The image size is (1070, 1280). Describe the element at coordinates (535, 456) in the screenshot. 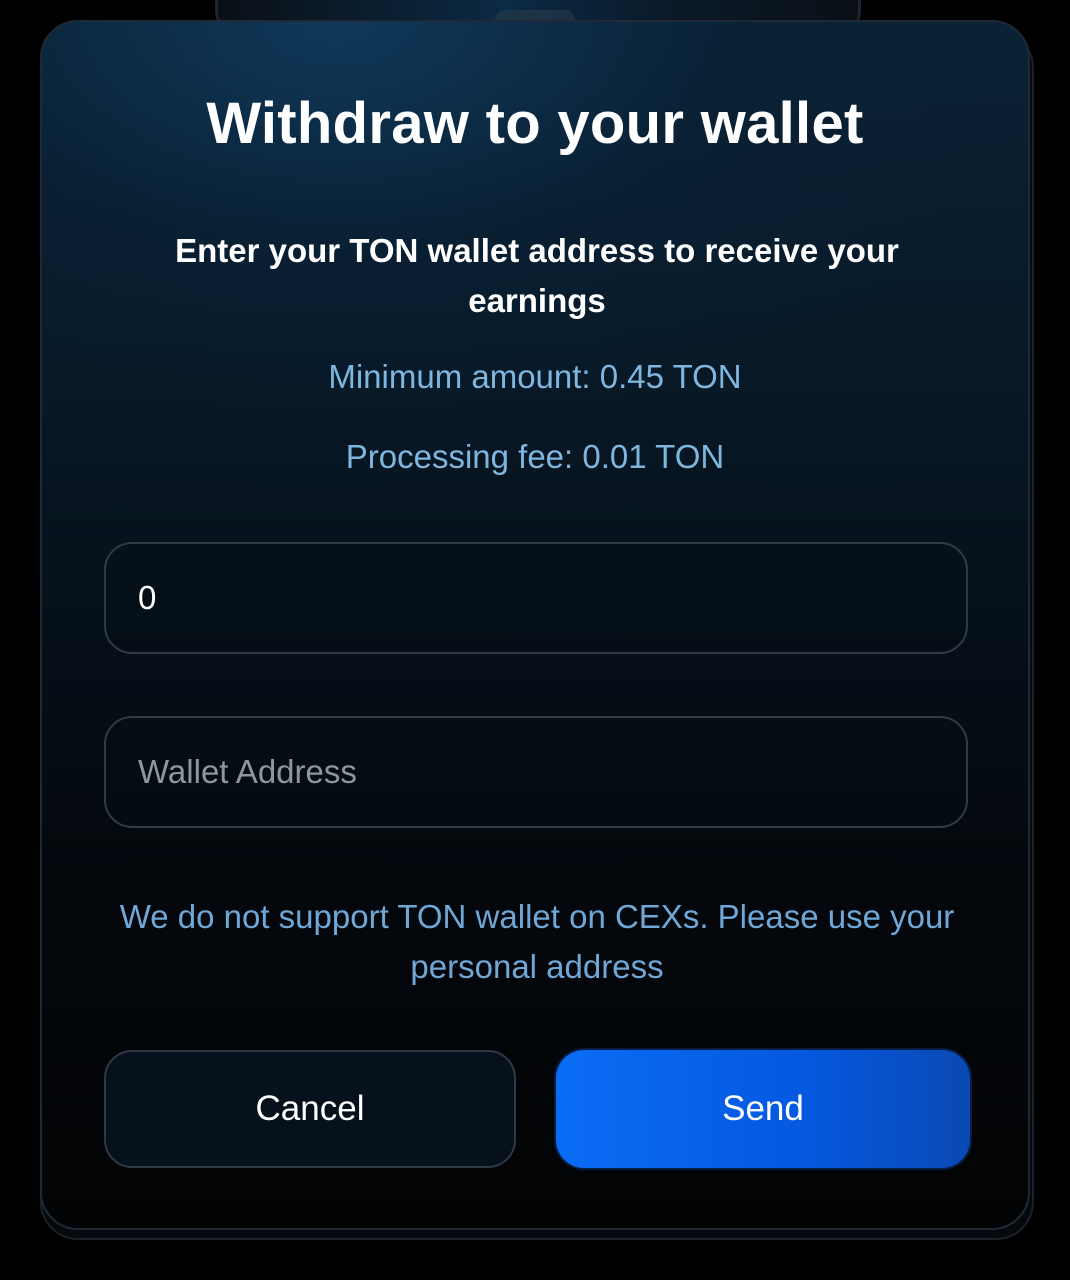

I see `processing-fee-text: Processing fee: 0.01 TON` at that location.